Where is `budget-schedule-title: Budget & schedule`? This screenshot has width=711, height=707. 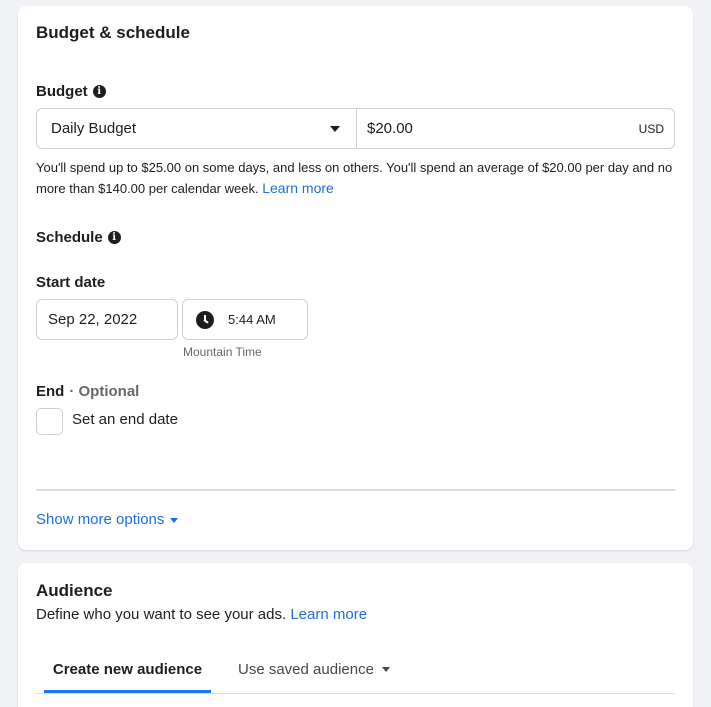 budget-schedule-title: Budget & schedule is located at coordinates (113, 32).